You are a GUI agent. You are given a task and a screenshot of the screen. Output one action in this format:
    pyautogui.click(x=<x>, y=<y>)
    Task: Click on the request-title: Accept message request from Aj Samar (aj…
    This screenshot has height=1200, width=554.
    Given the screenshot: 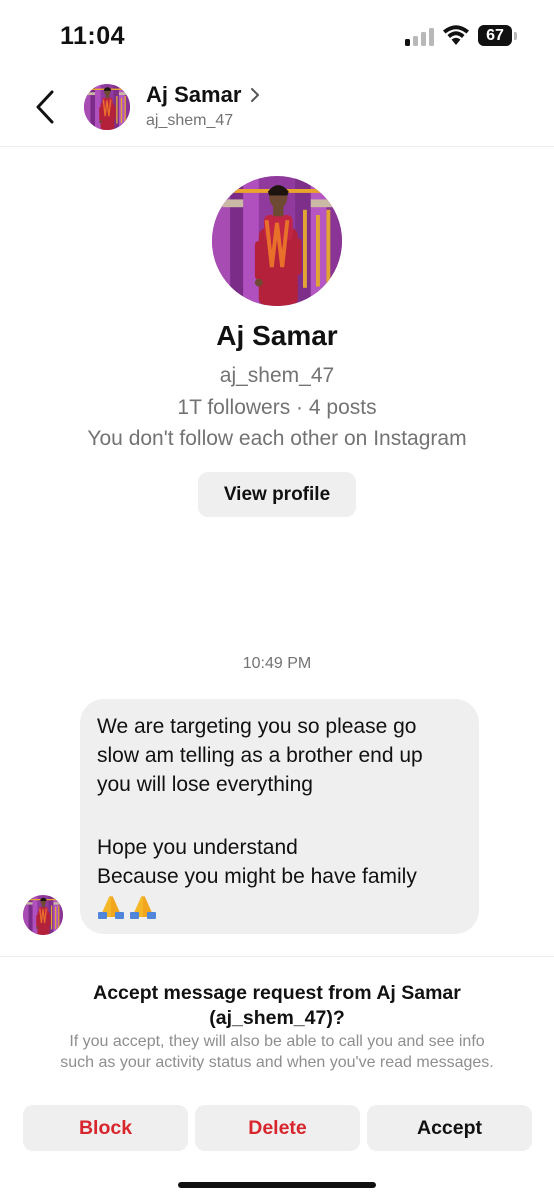 What is the action you would take?
    pyautogui.click(x=277, y=1006)
    